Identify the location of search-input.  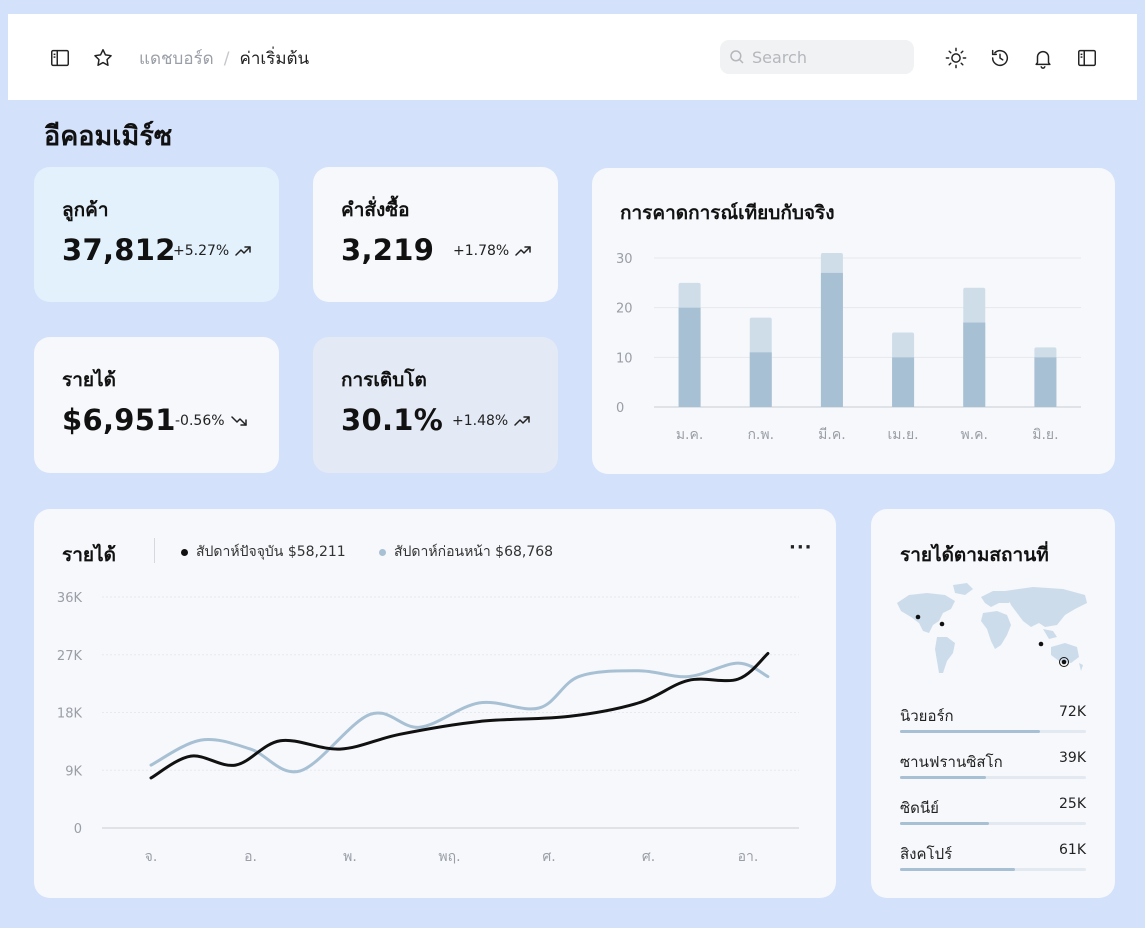
(827, 57).